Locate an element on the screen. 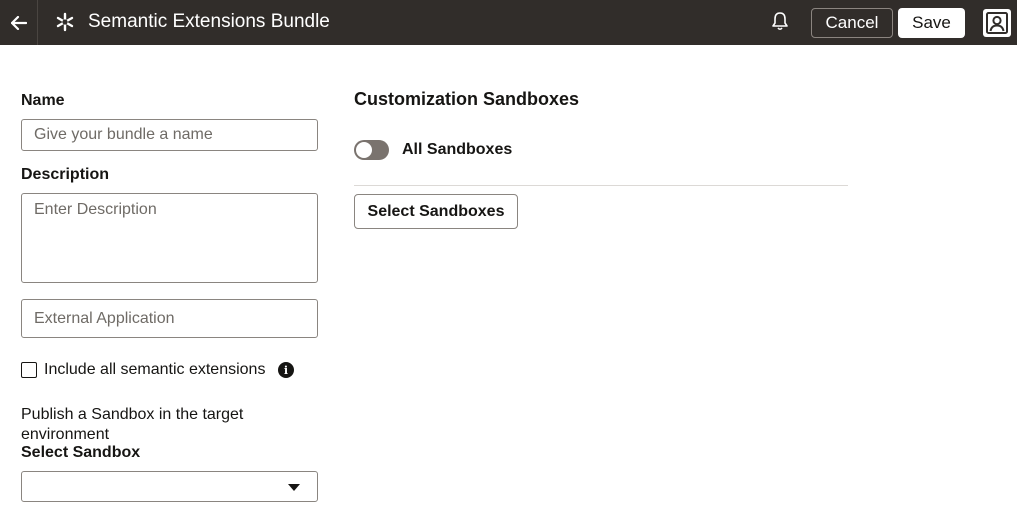  external-application-placeholder: External Application is located at coordinates (104, 318).